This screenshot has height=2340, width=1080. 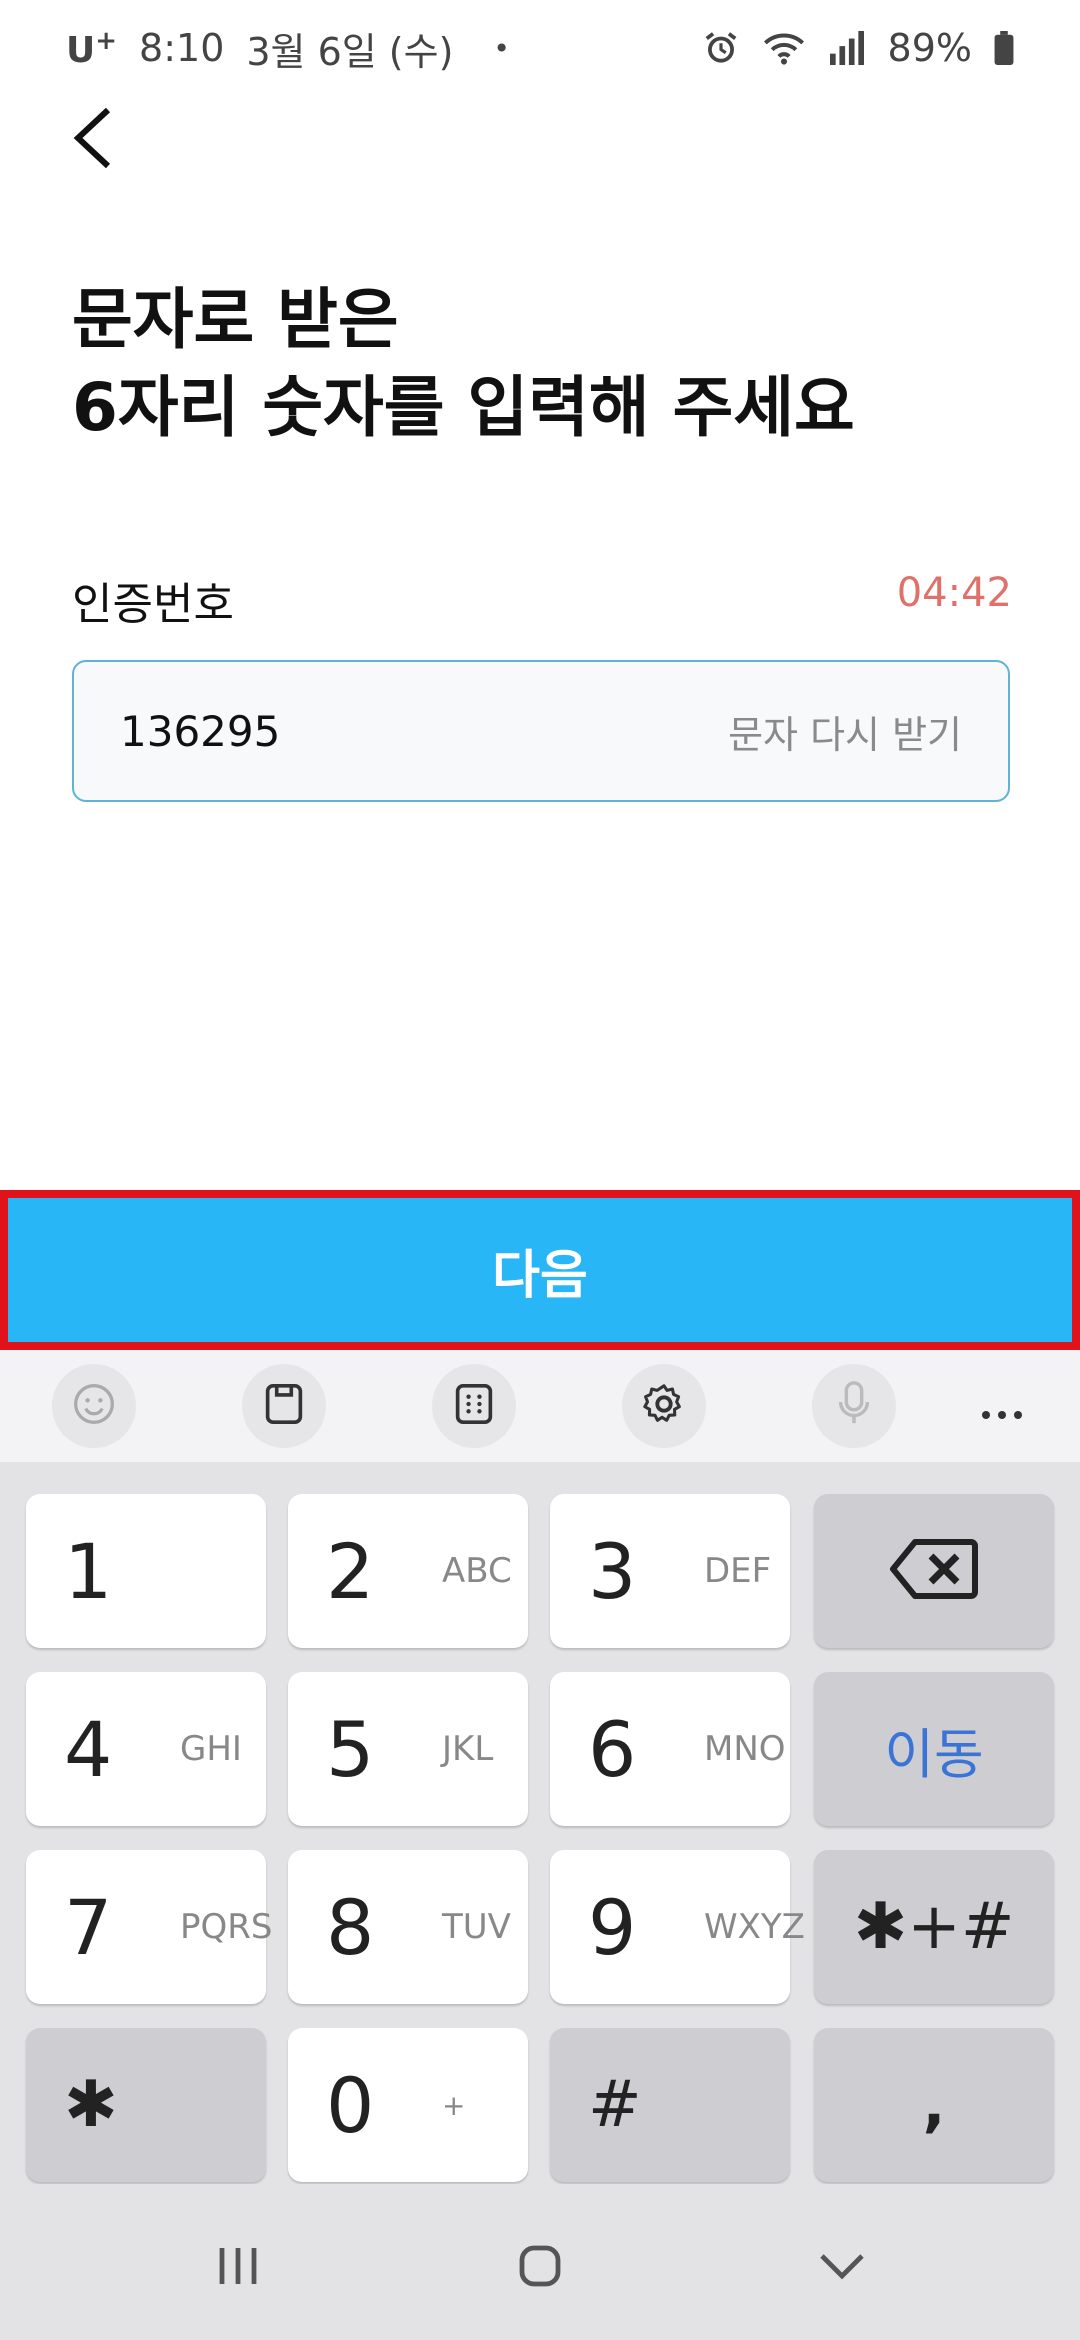 I want to click on key-star: ✱, so click(x=146, y=2105).